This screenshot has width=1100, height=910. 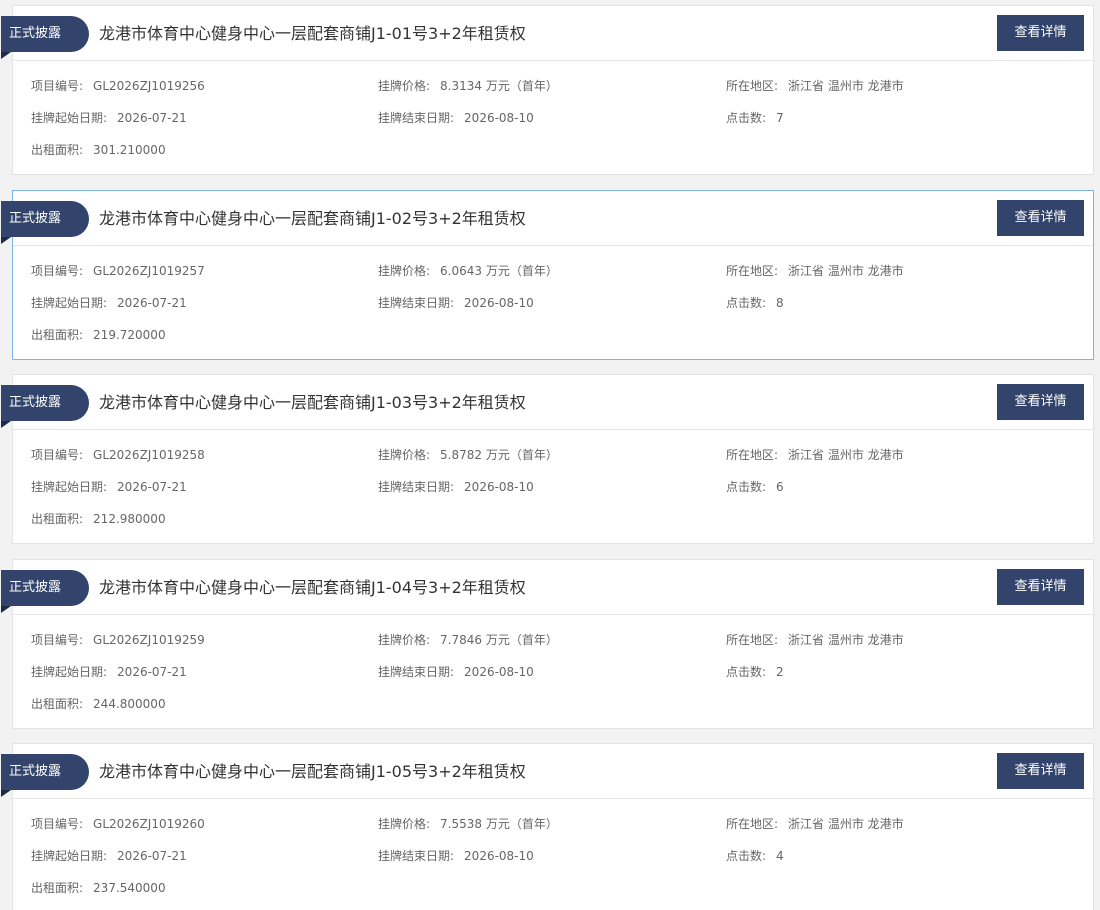 I want to click on listing-title: 龙港市体育中心健身中心一层配套商铺J1-02号3+2年租赁权, so click(x=312, y=218).